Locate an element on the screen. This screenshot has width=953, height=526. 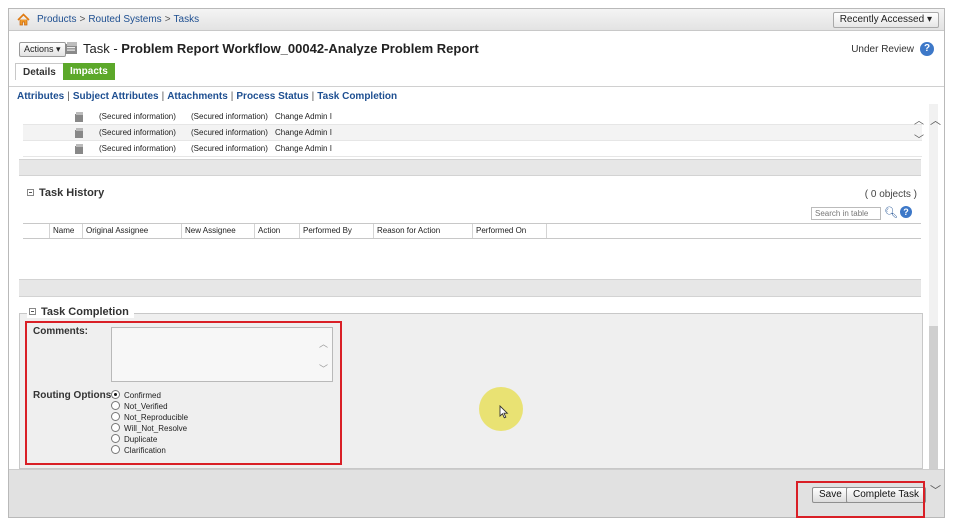
home-icon is located at coordinates (23, 19).